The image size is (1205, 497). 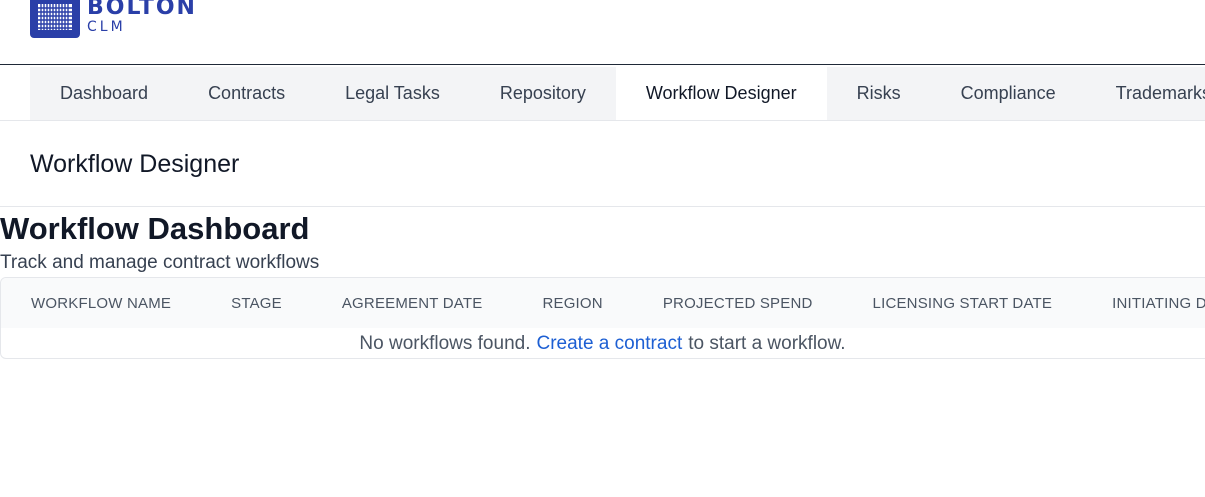 What do you see at coordinates (392, 93) in the screenshot?
I see `tab-legal-tasks: Legal Tasks` at bounding box center [392, 93].